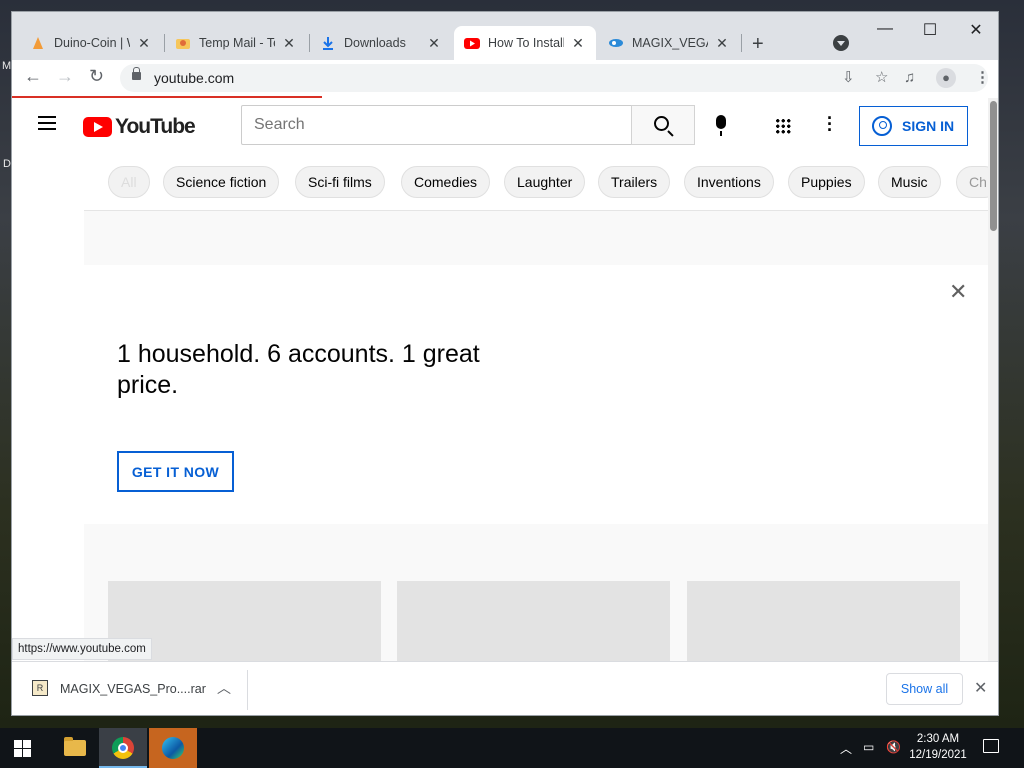  I want to click on clock-time: 2:30 AM, so click(938, 739).